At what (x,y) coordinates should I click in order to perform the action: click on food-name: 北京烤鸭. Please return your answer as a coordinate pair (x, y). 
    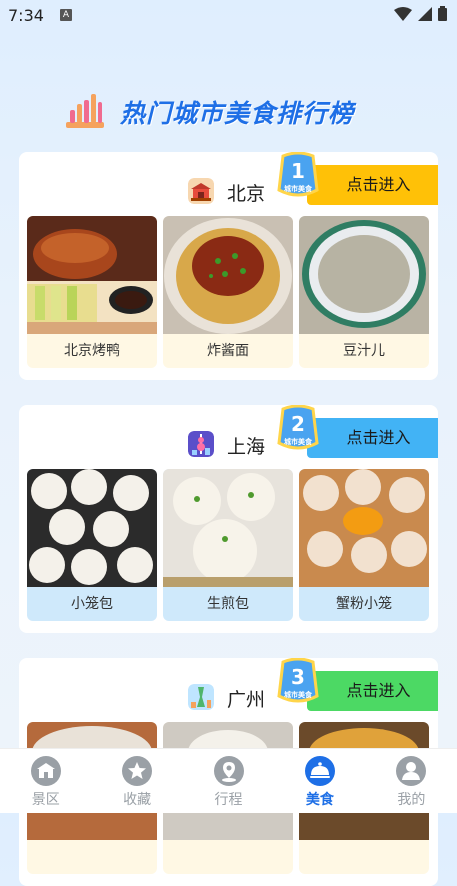
    Looking at the image, I should click on (92, 351).